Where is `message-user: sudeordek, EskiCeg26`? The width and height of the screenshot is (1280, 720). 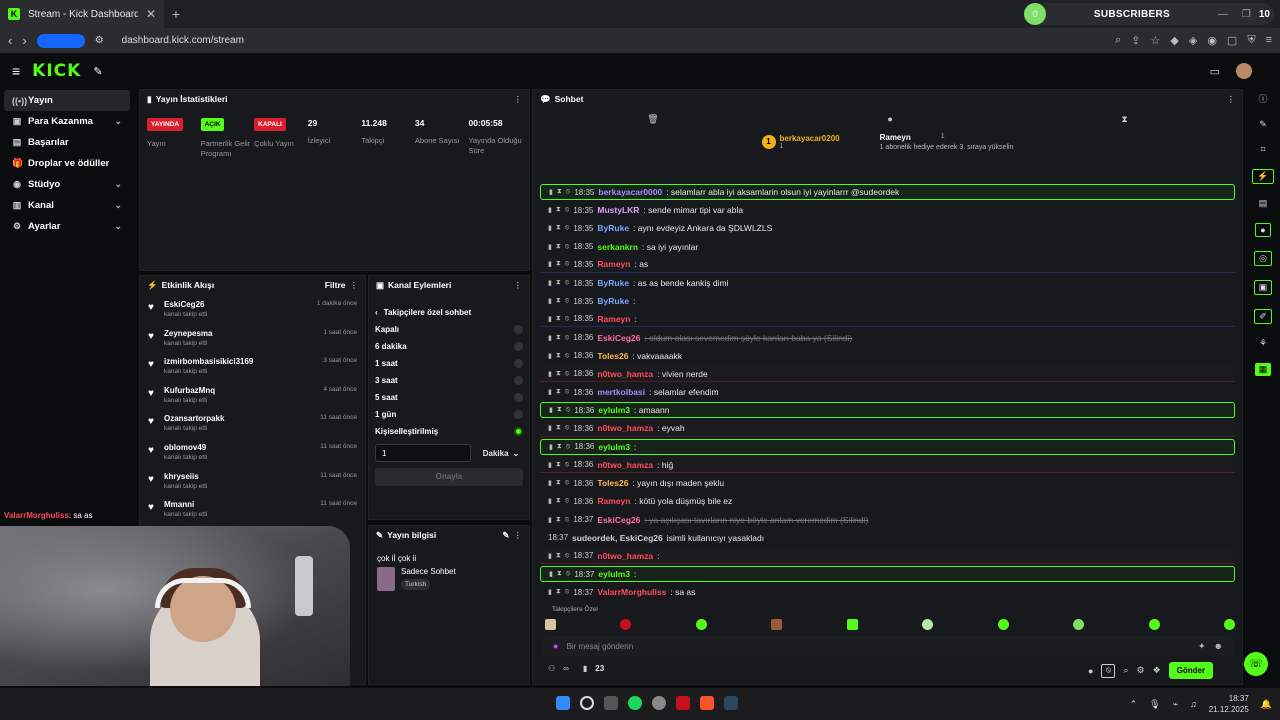
message-user: sudeordek, EskiCeg26 is located at coordinates (617, 538).